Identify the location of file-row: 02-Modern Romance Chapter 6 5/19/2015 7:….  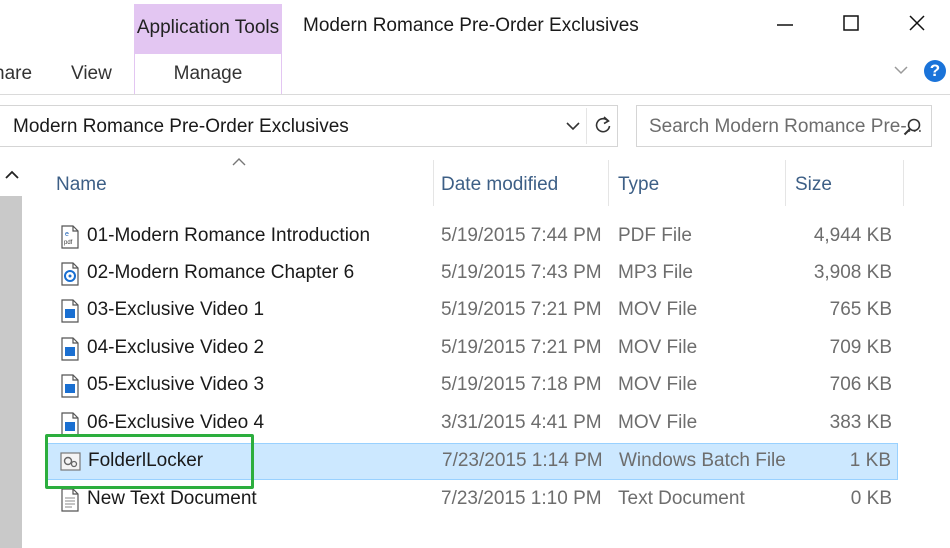
(472, 273).